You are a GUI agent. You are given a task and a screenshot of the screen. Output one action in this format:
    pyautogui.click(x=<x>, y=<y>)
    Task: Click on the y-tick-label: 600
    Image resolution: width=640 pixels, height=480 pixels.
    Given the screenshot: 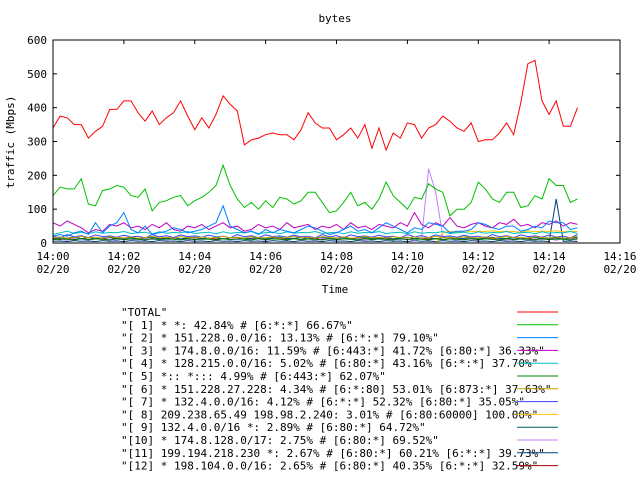 What is the action you would take?
    pyautogui.click(x=37, y=40)
    